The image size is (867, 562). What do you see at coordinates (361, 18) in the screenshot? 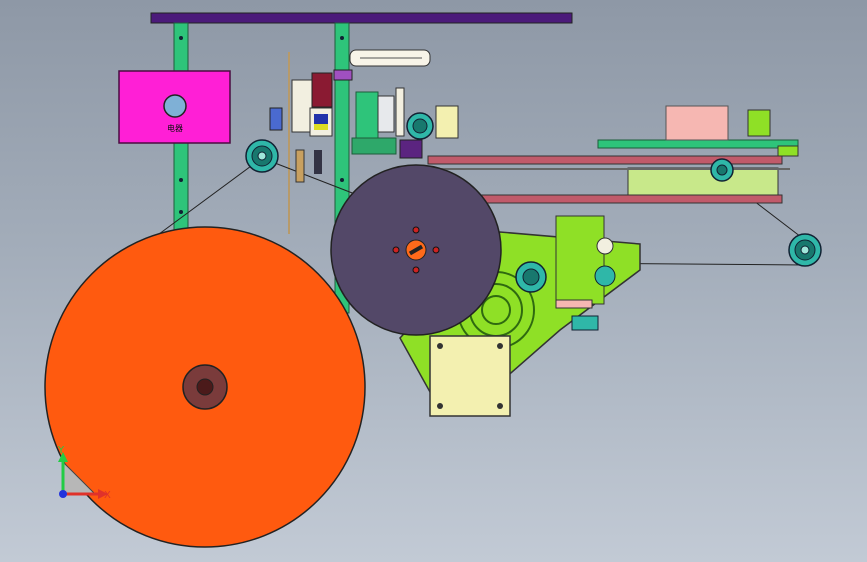
I see `top-beam` at bounding box center [361, 18].